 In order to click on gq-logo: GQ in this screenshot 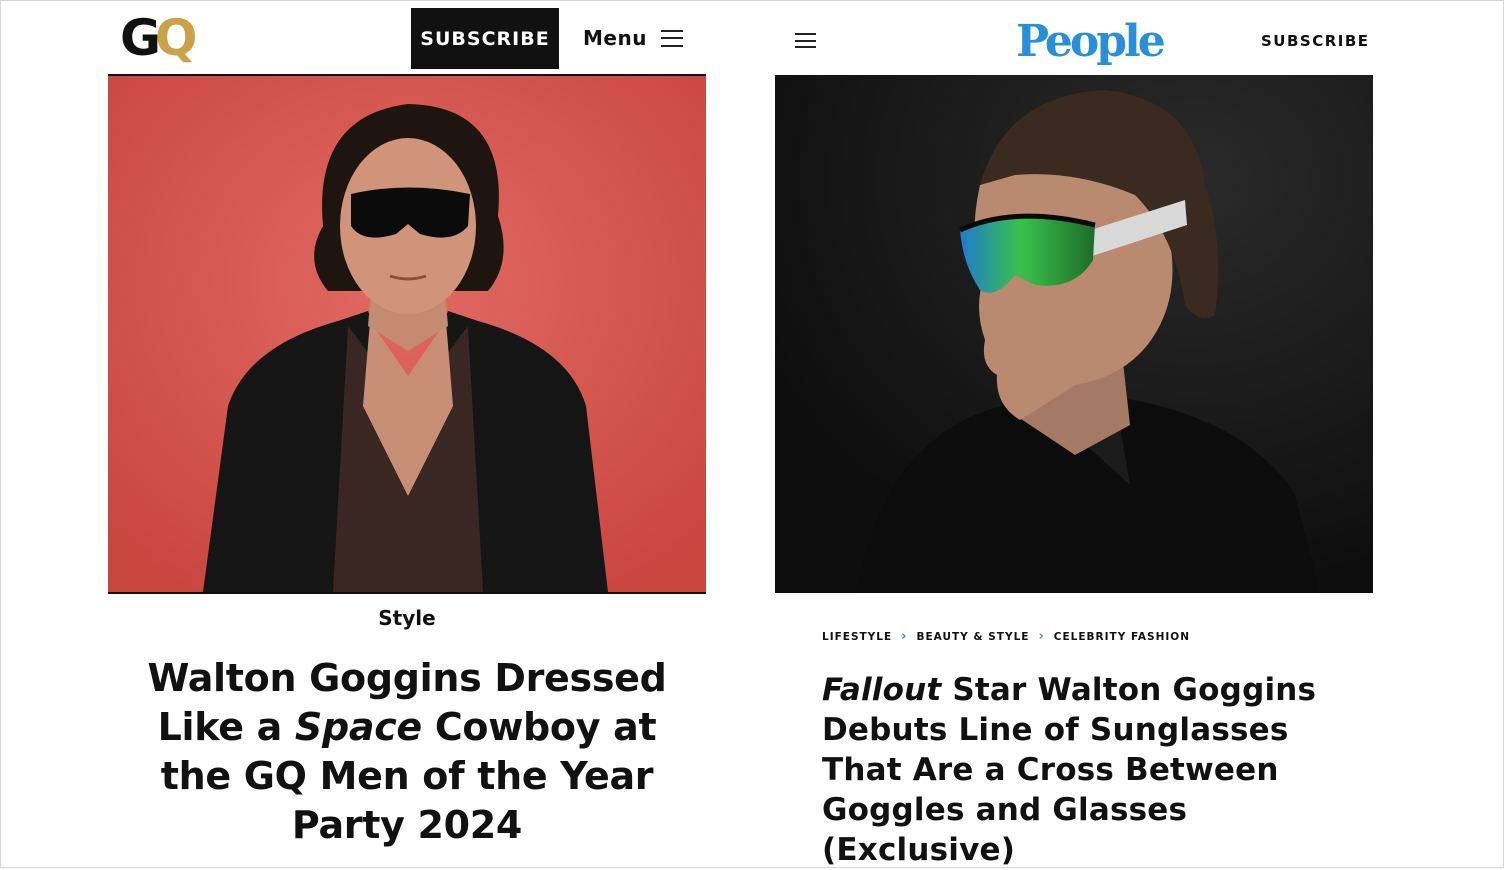, I will do `click(158, 38)`.